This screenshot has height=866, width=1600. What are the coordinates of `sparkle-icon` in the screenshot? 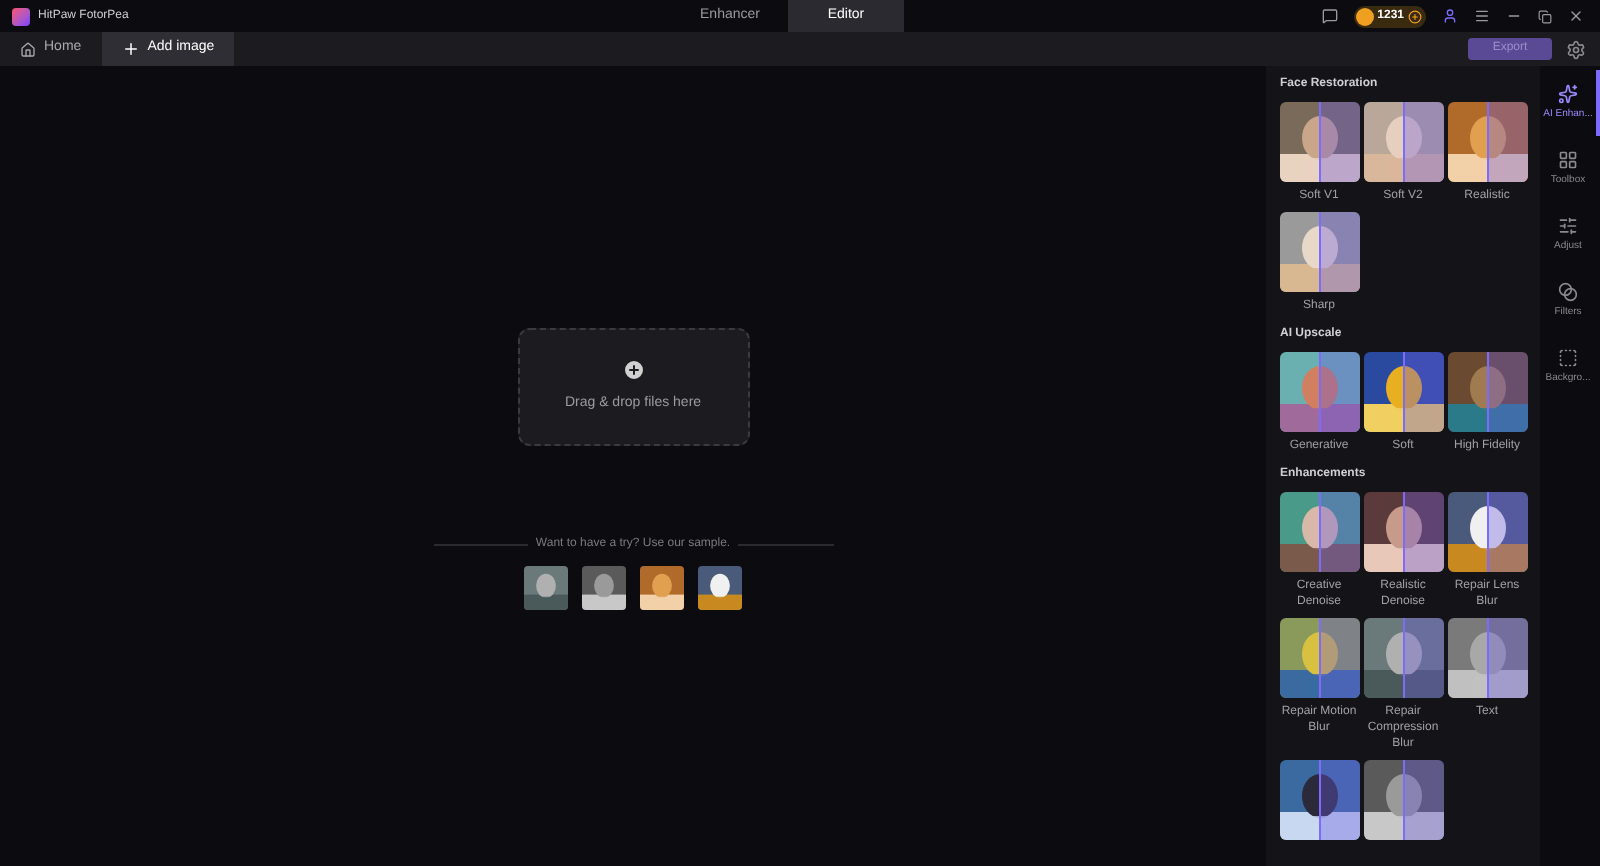 It's located at (1568, 93).